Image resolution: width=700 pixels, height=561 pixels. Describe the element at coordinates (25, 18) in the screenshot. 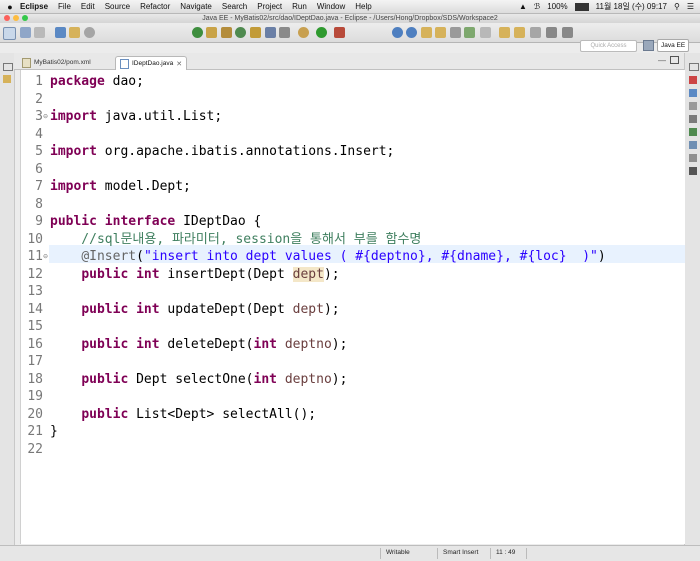

I see `maximize-window-button` at that location.